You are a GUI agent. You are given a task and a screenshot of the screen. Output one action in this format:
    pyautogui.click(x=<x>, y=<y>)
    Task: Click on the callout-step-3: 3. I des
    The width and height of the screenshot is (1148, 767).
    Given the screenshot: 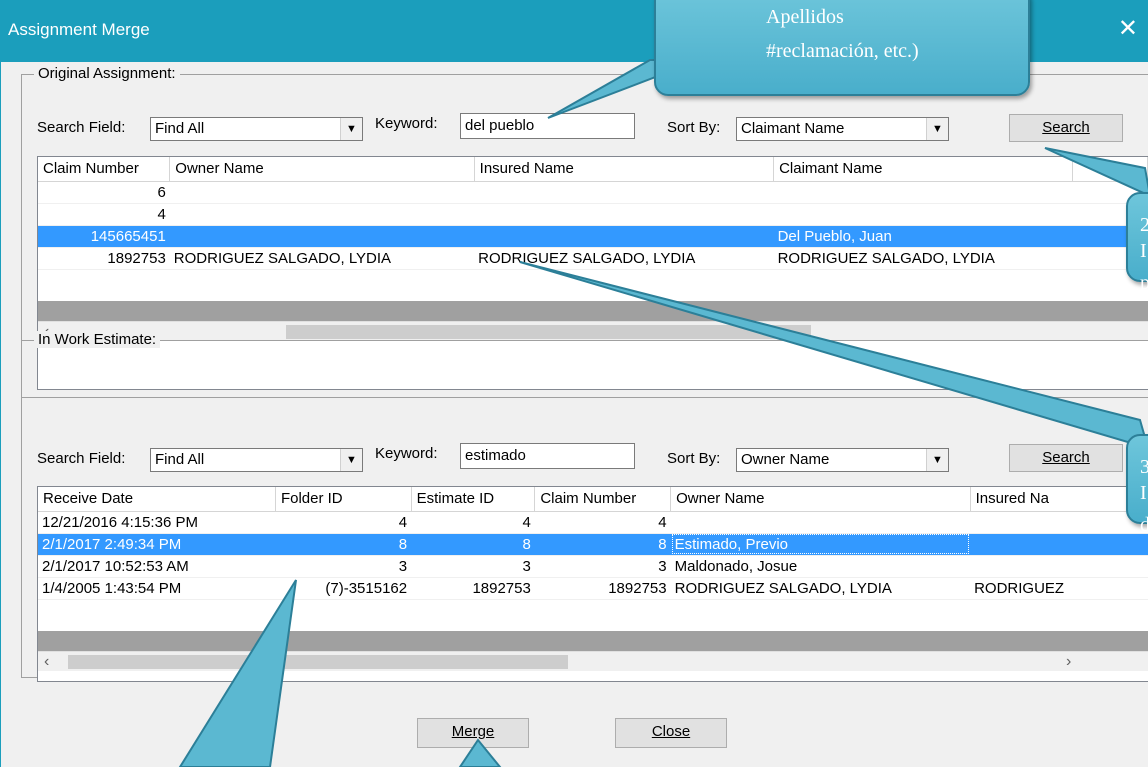 What is the action you would take?
    pyautogui.click(x=1137, y=485)
    